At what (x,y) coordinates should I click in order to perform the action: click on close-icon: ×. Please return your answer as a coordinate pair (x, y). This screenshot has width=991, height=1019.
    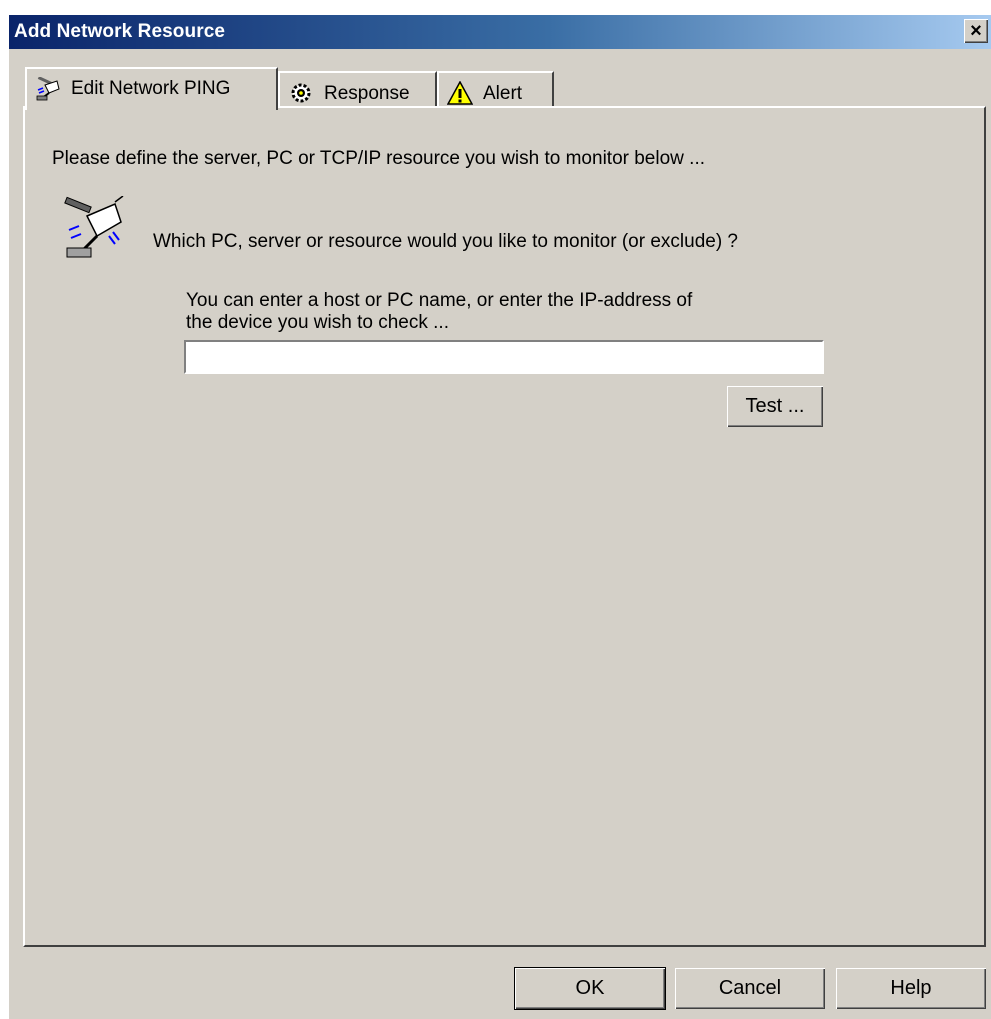
    Looking at the image, I should click on (976, 31).